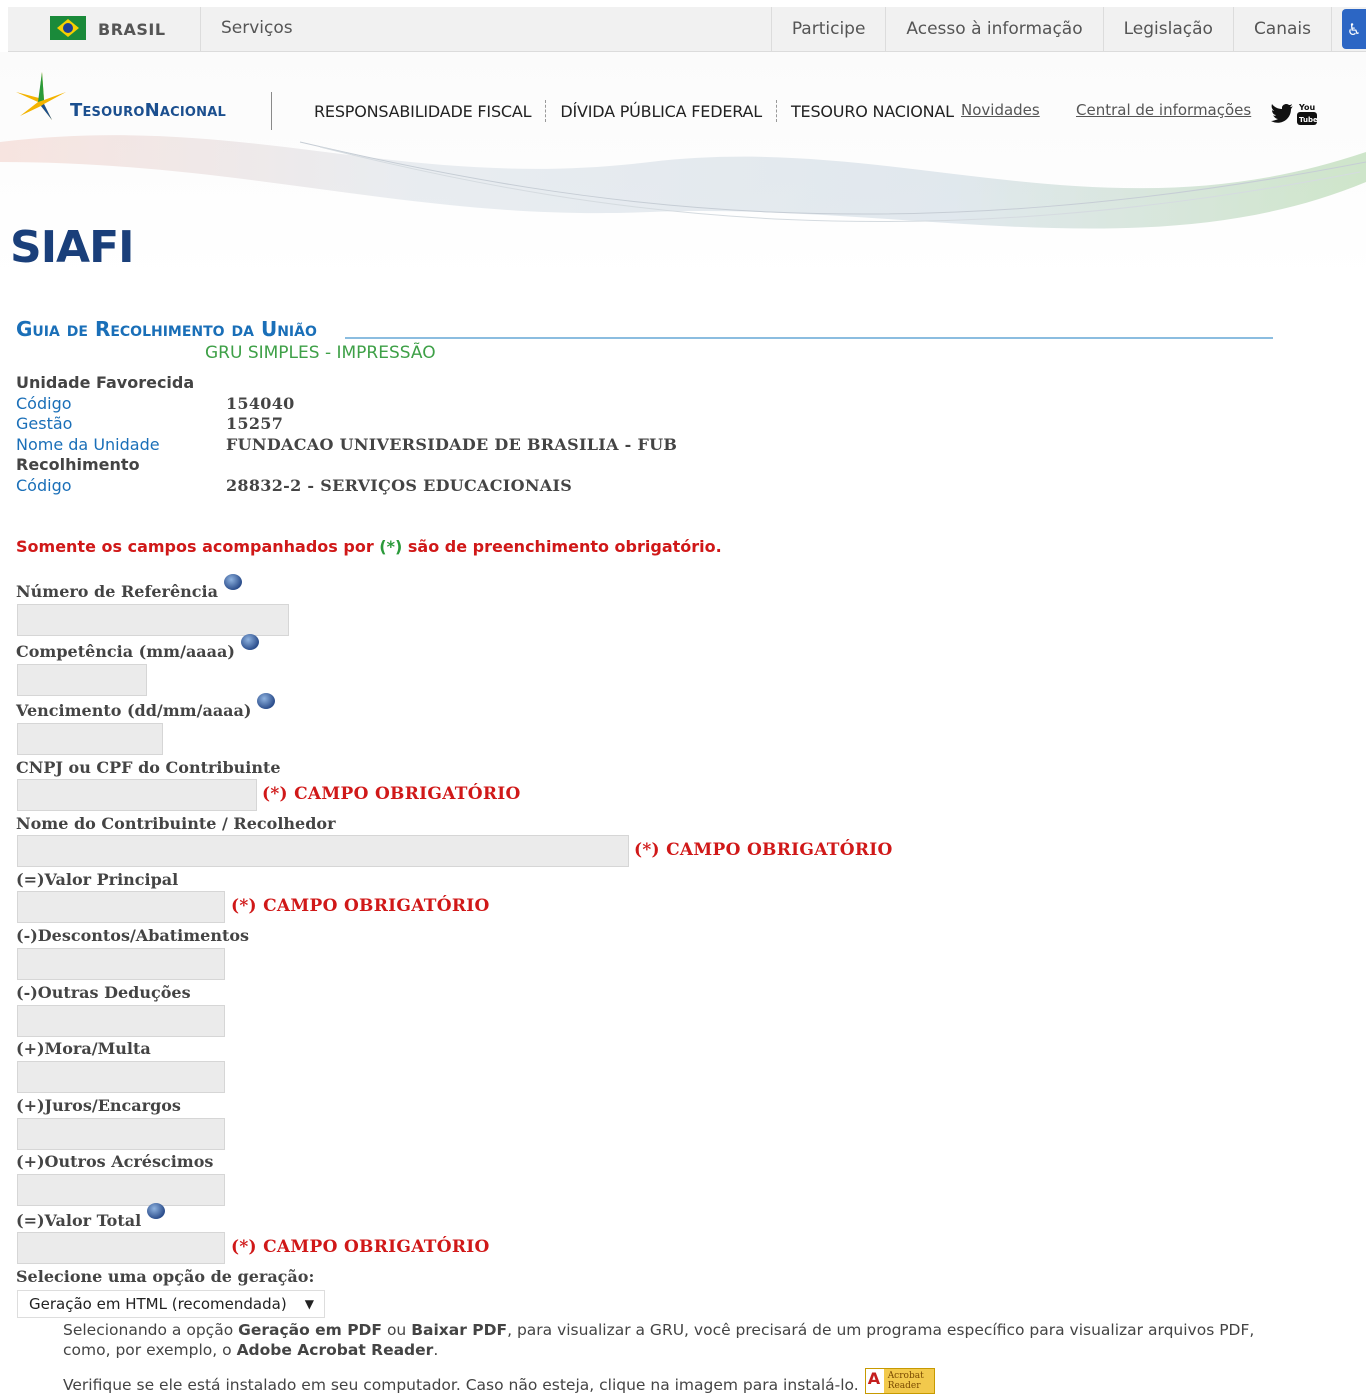  I want to click on competencia-input, so click(82, 680).